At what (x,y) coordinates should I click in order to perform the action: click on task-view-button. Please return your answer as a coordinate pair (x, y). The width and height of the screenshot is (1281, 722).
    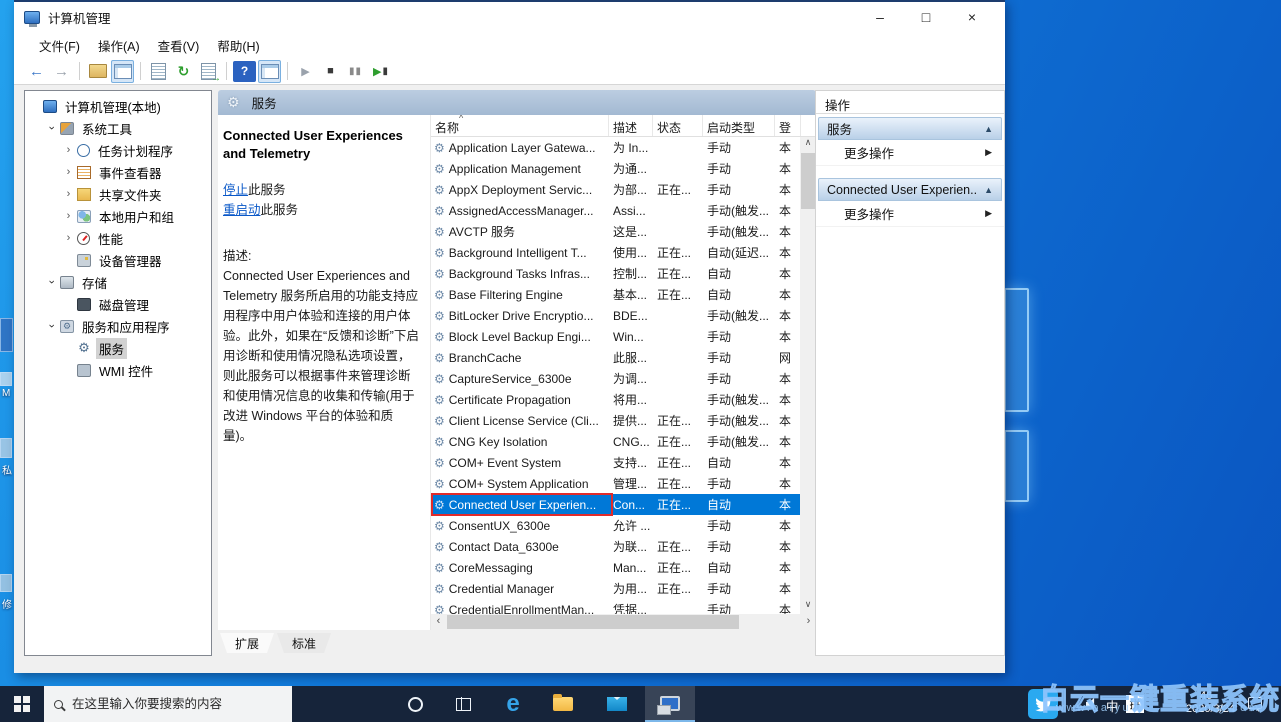
    Looking at the image, I should click on (463, 704).